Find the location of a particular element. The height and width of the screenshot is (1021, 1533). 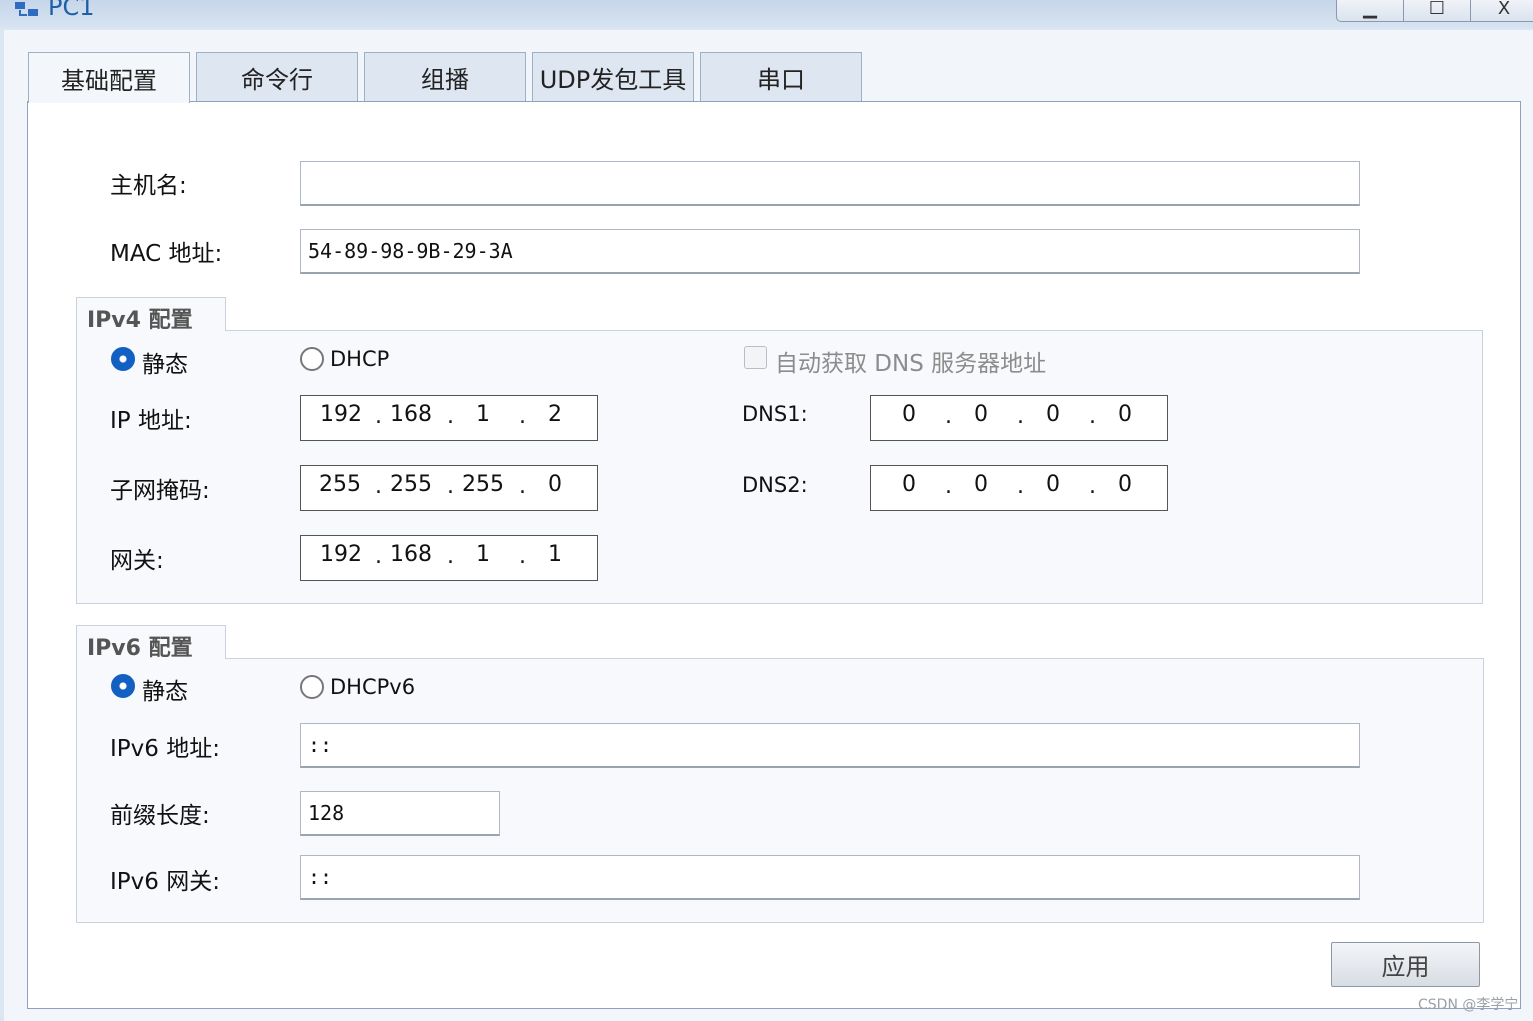

ip-octet-4: 2 is located at coordinates (555, 414).